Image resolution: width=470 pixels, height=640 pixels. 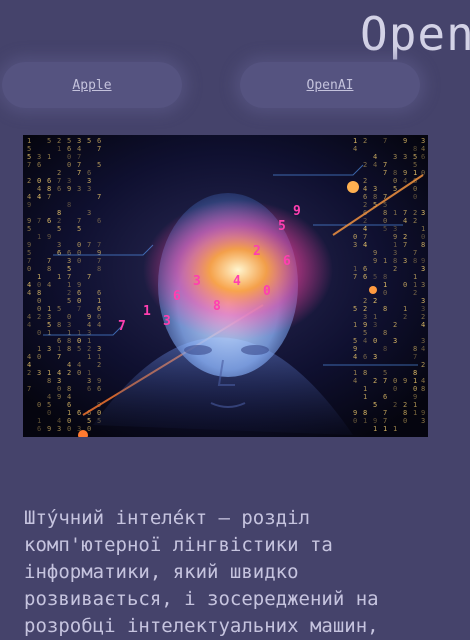 I want to click on nav-link-openai: OpenAI, so click(x=330, y=85).